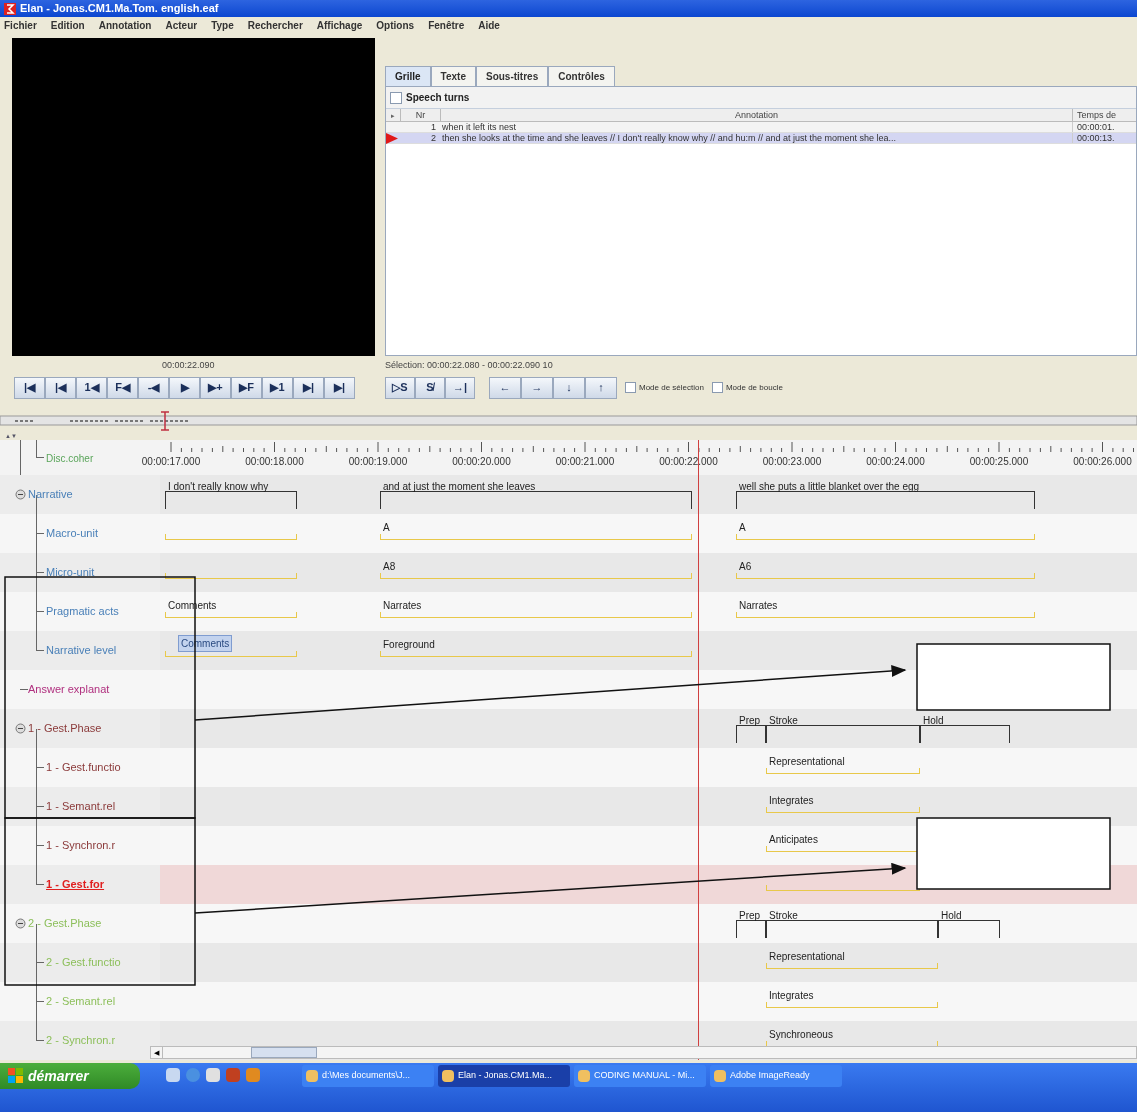 This screenshot has height=1112, width=1137. I want to click on table-cell: 00:00:13., so click(1104, 138).